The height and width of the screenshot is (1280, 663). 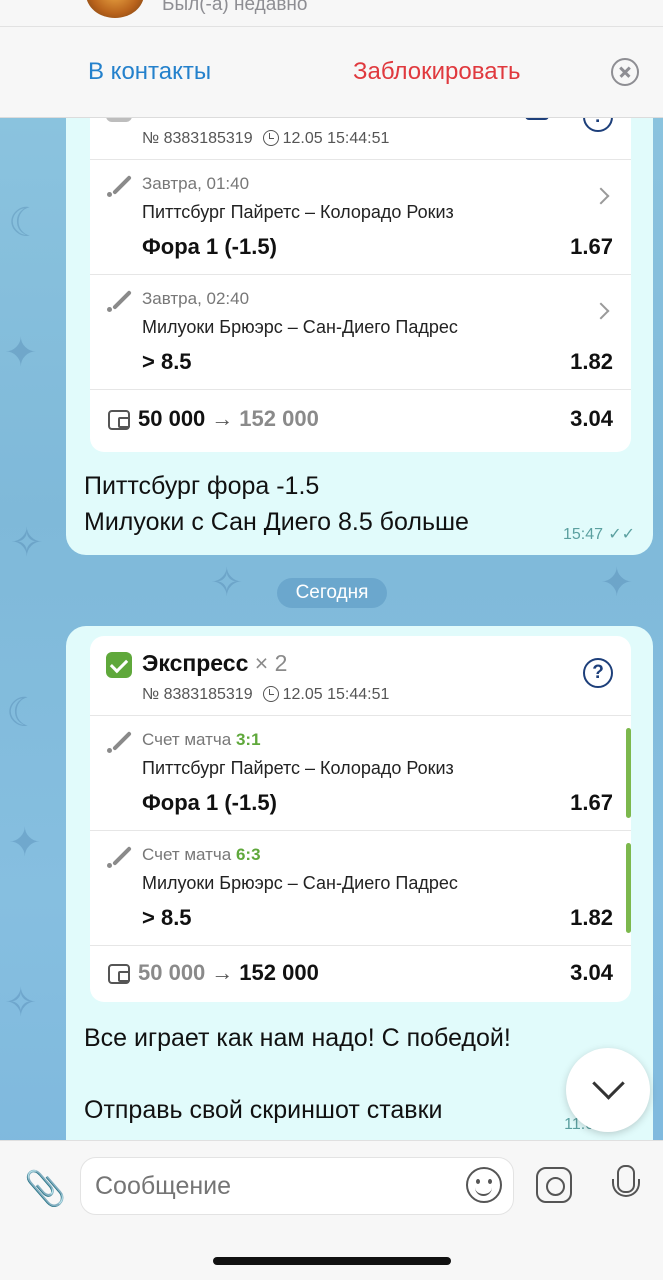 I want to click on microphone-icon, so click(x=625, y=1186).